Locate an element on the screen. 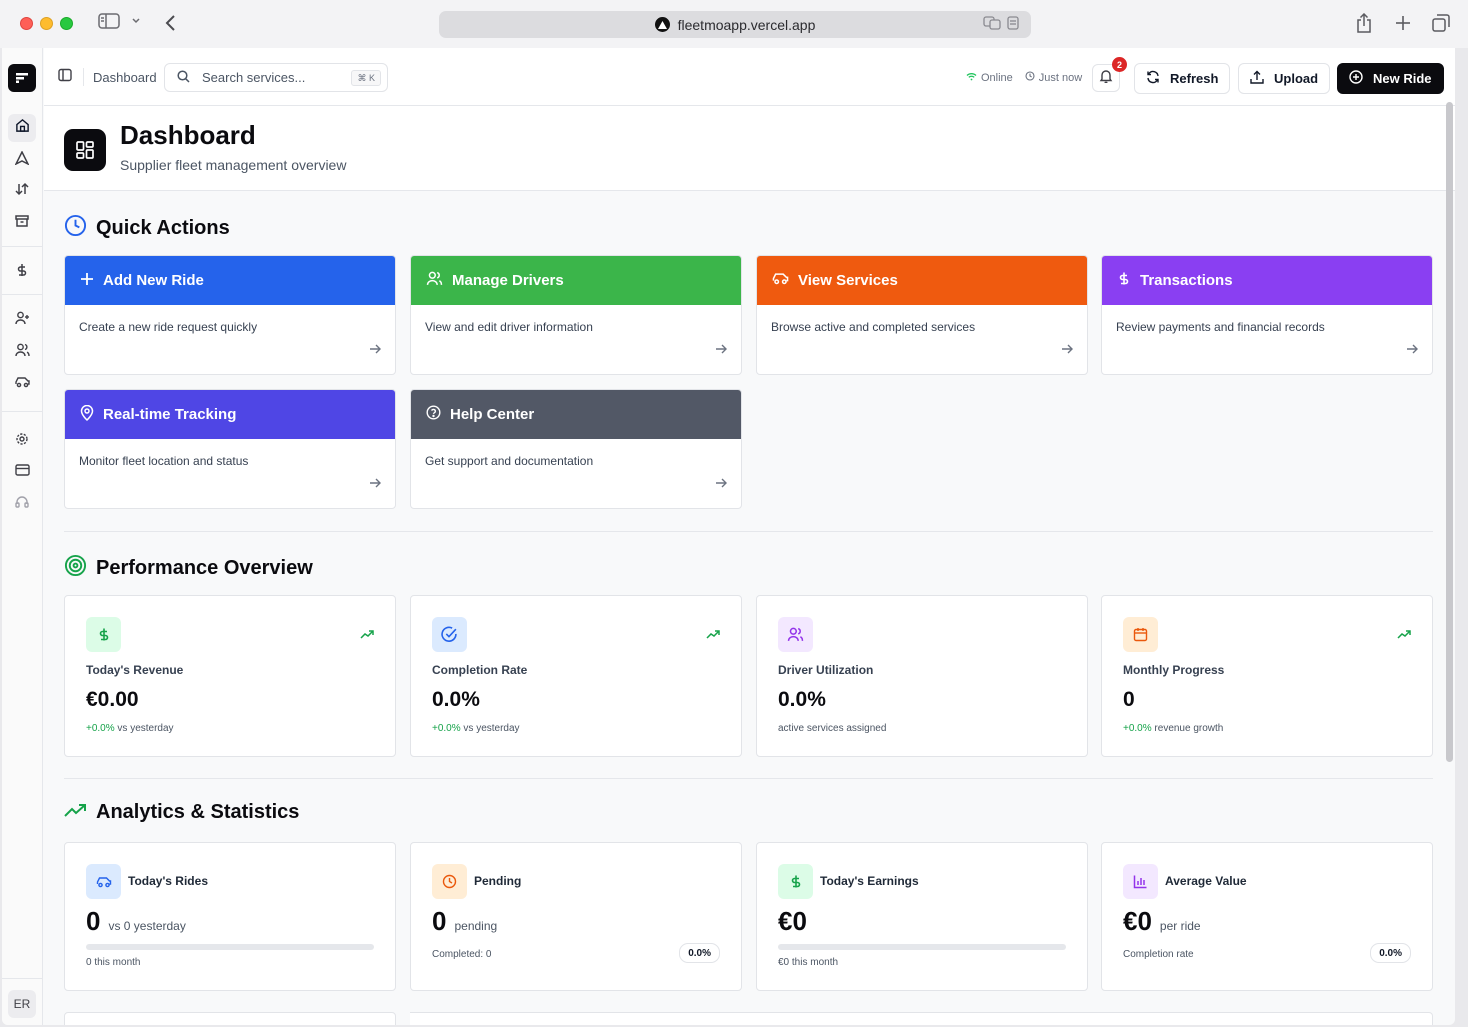 This screenshot has width=1468, height=1027. quick-action-header: Add New Ride is located at coordinates (230, 280).